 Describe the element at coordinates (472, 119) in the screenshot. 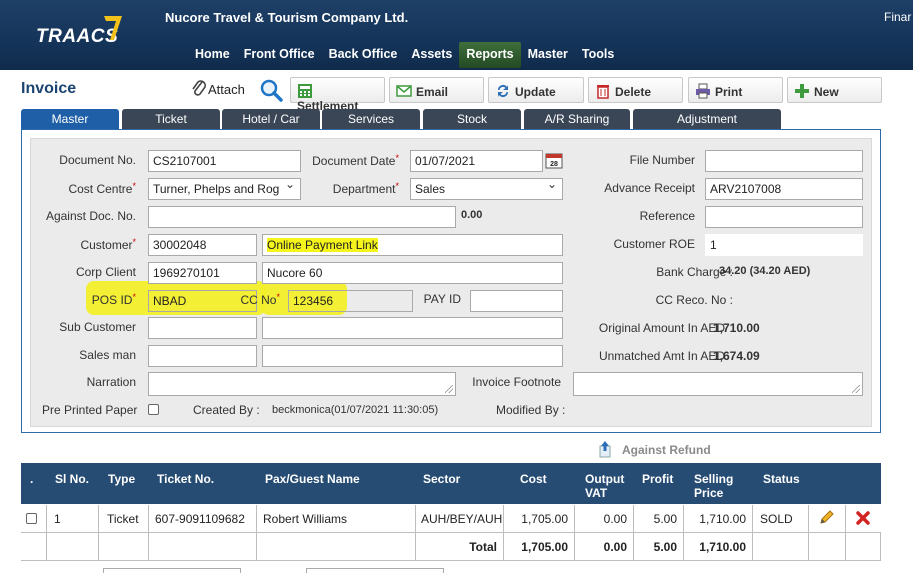

I see `tab-stock: Stock` at that location.